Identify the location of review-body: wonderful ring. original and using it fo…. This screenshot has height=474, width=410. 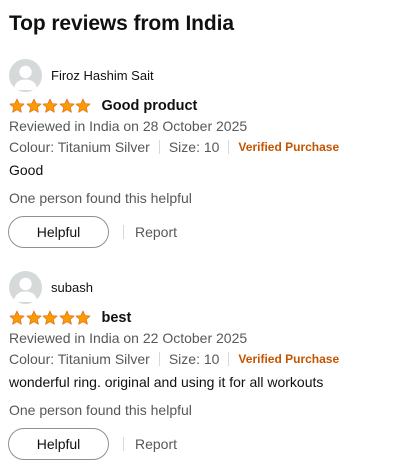
(166, 382).